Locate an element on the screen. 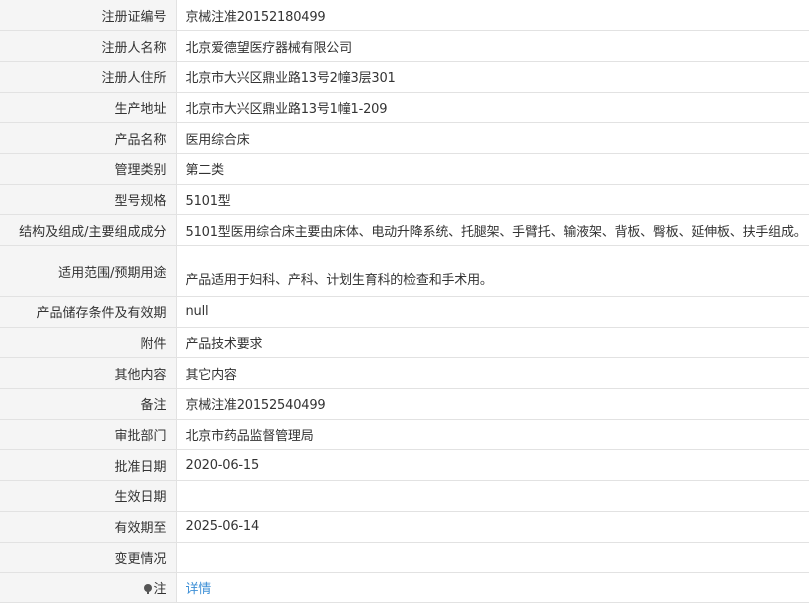 Image resolution: width=809 pixels, height=603 pixels. field-label: 型号规格 is located at coordinates (88, 200).